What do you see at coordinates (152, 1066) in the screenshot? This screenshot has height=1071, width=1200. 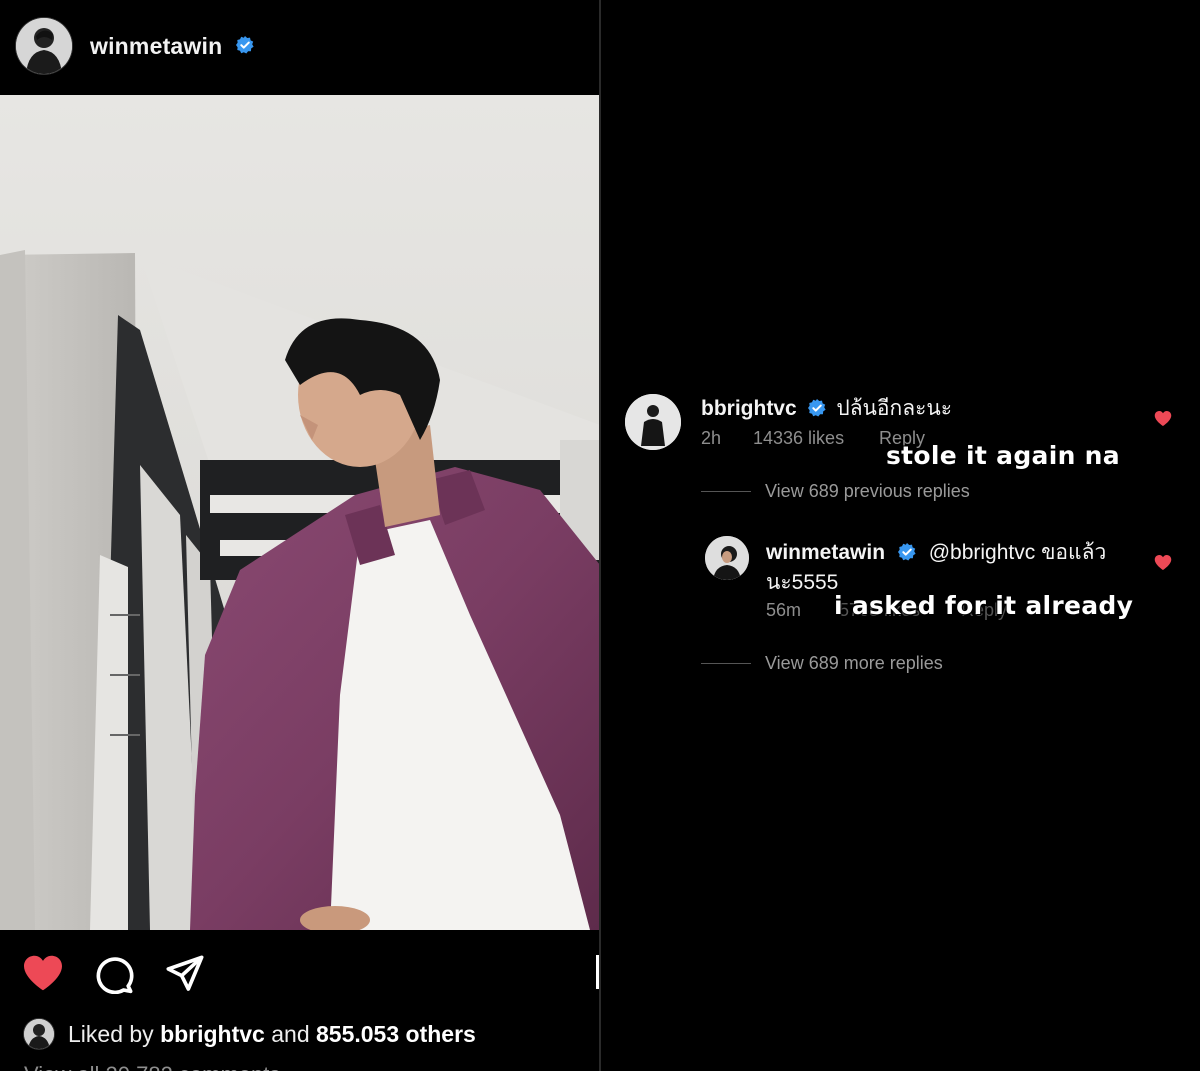 I see `view-all-comments-link: View all 20,782 comments` at bounding box center [152, 1066].